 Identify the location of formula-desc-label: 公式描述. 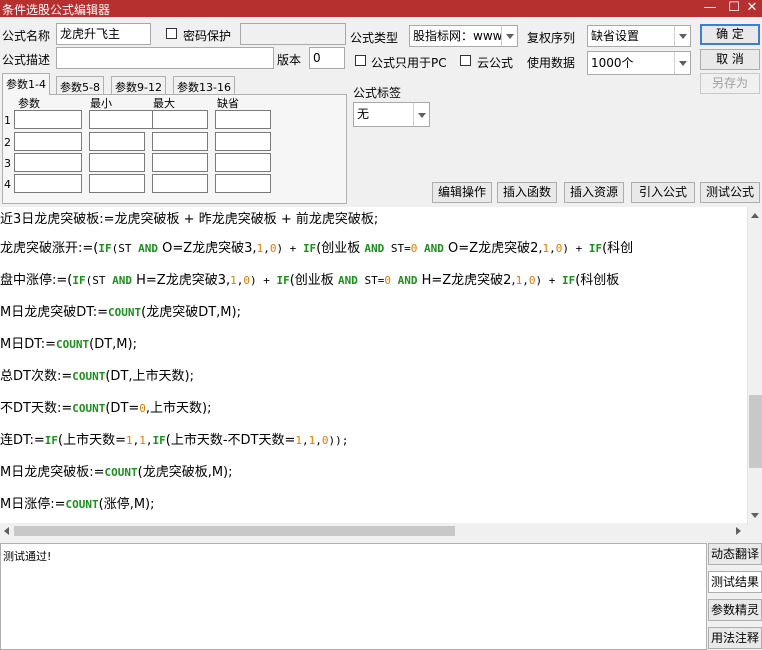
(26, 60).